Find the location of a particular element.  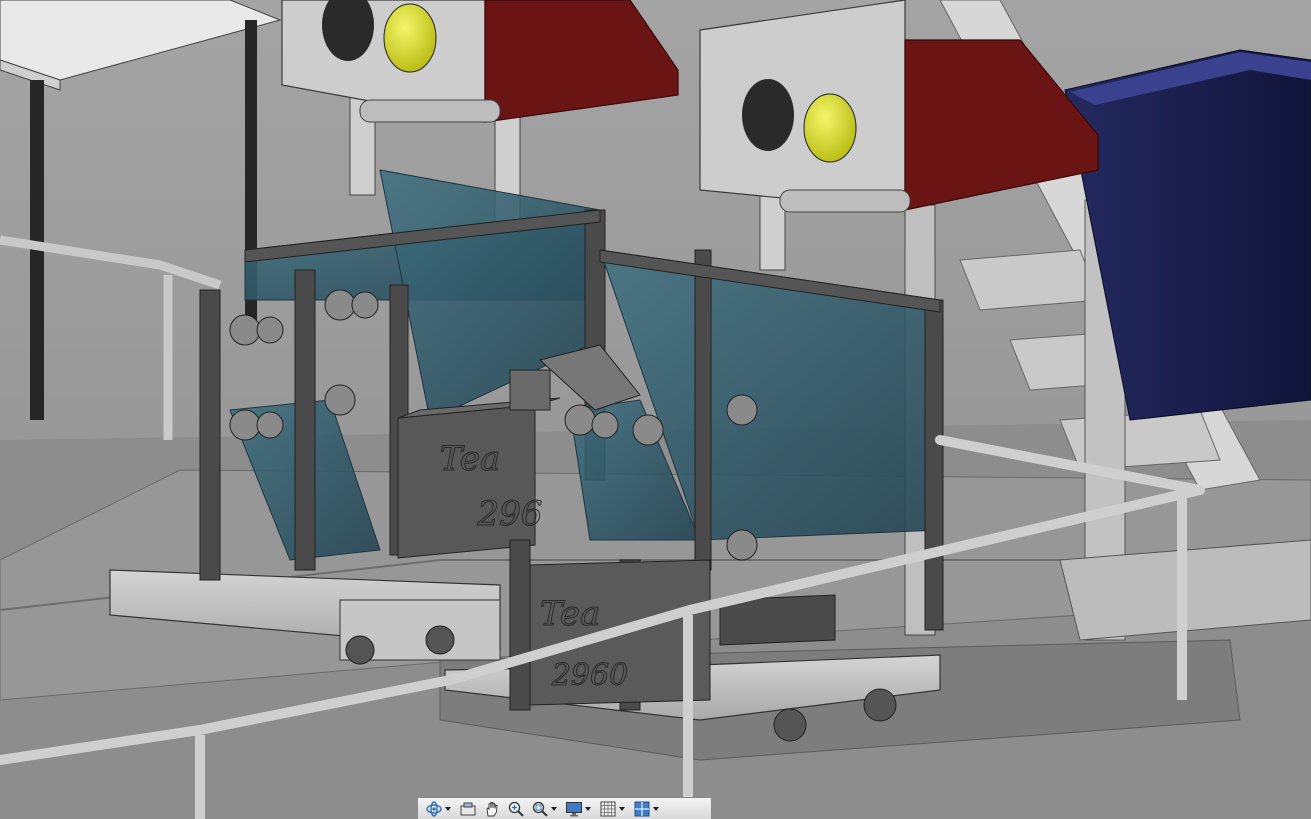

zoom-window-dropdown-icon is located at coordinates (554, 808).